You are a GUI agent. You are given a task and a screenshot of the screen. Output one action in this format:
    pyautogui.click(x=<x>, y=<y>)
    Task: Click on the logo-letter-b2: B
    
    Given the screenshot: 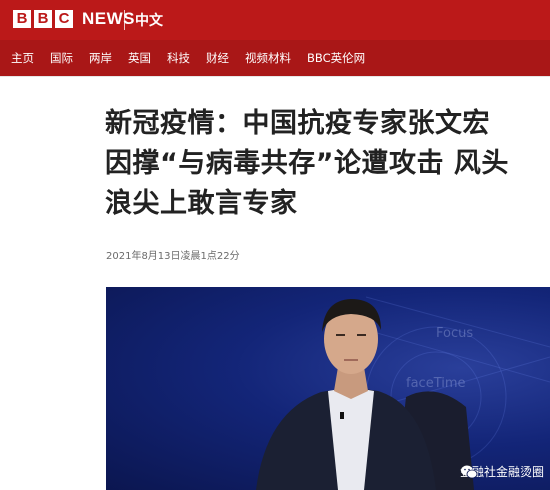 What is the action you would take?
    pyautogui.click(x=43, y=19)
    